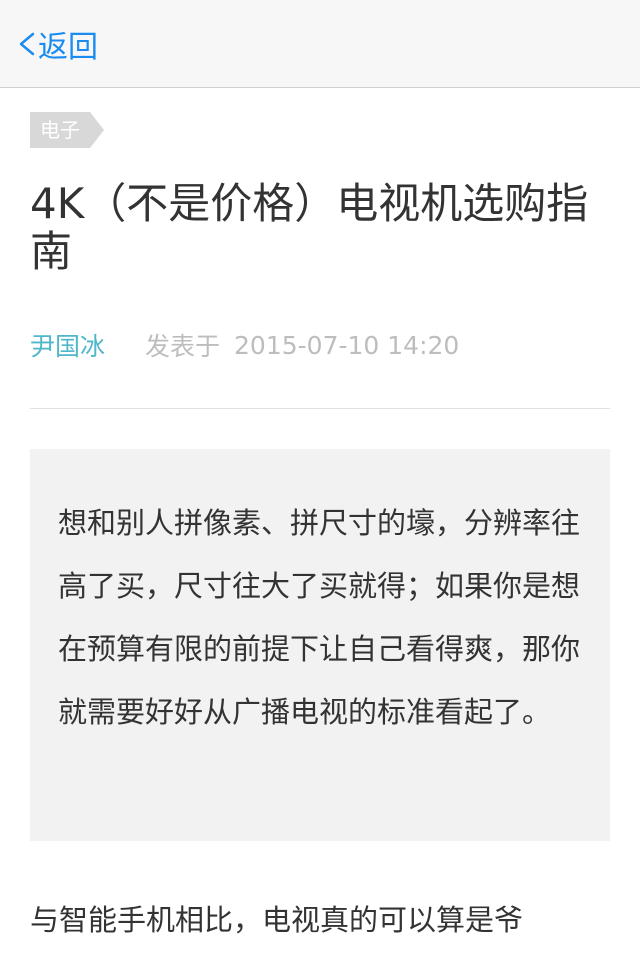  Describe the element at coordinates (347, 345) in the screenshot. I see `publish-date: 2015-07-10 14:20` at that location.